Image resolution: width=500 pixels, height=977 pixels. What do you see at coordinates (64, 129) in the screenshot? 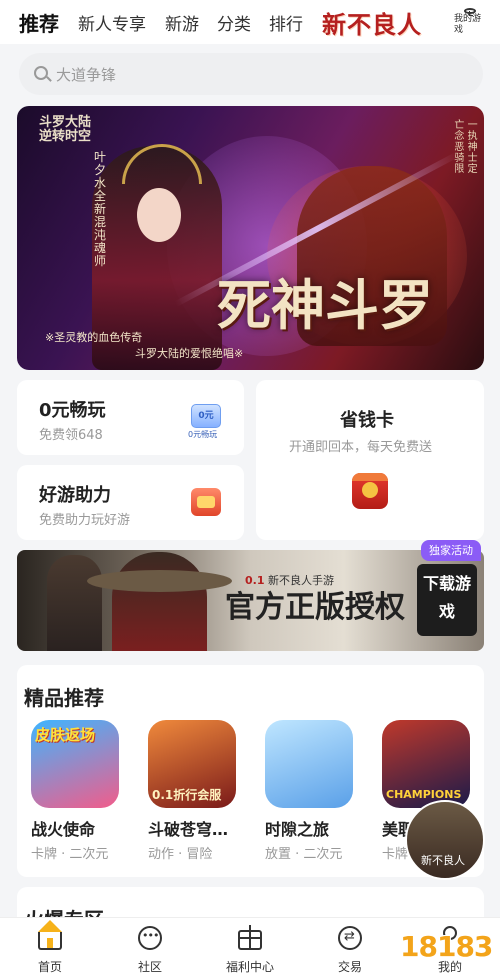
I see `banner-game-logo: 斗罗大陆 逆转时空` at bounding box center [64, 129].